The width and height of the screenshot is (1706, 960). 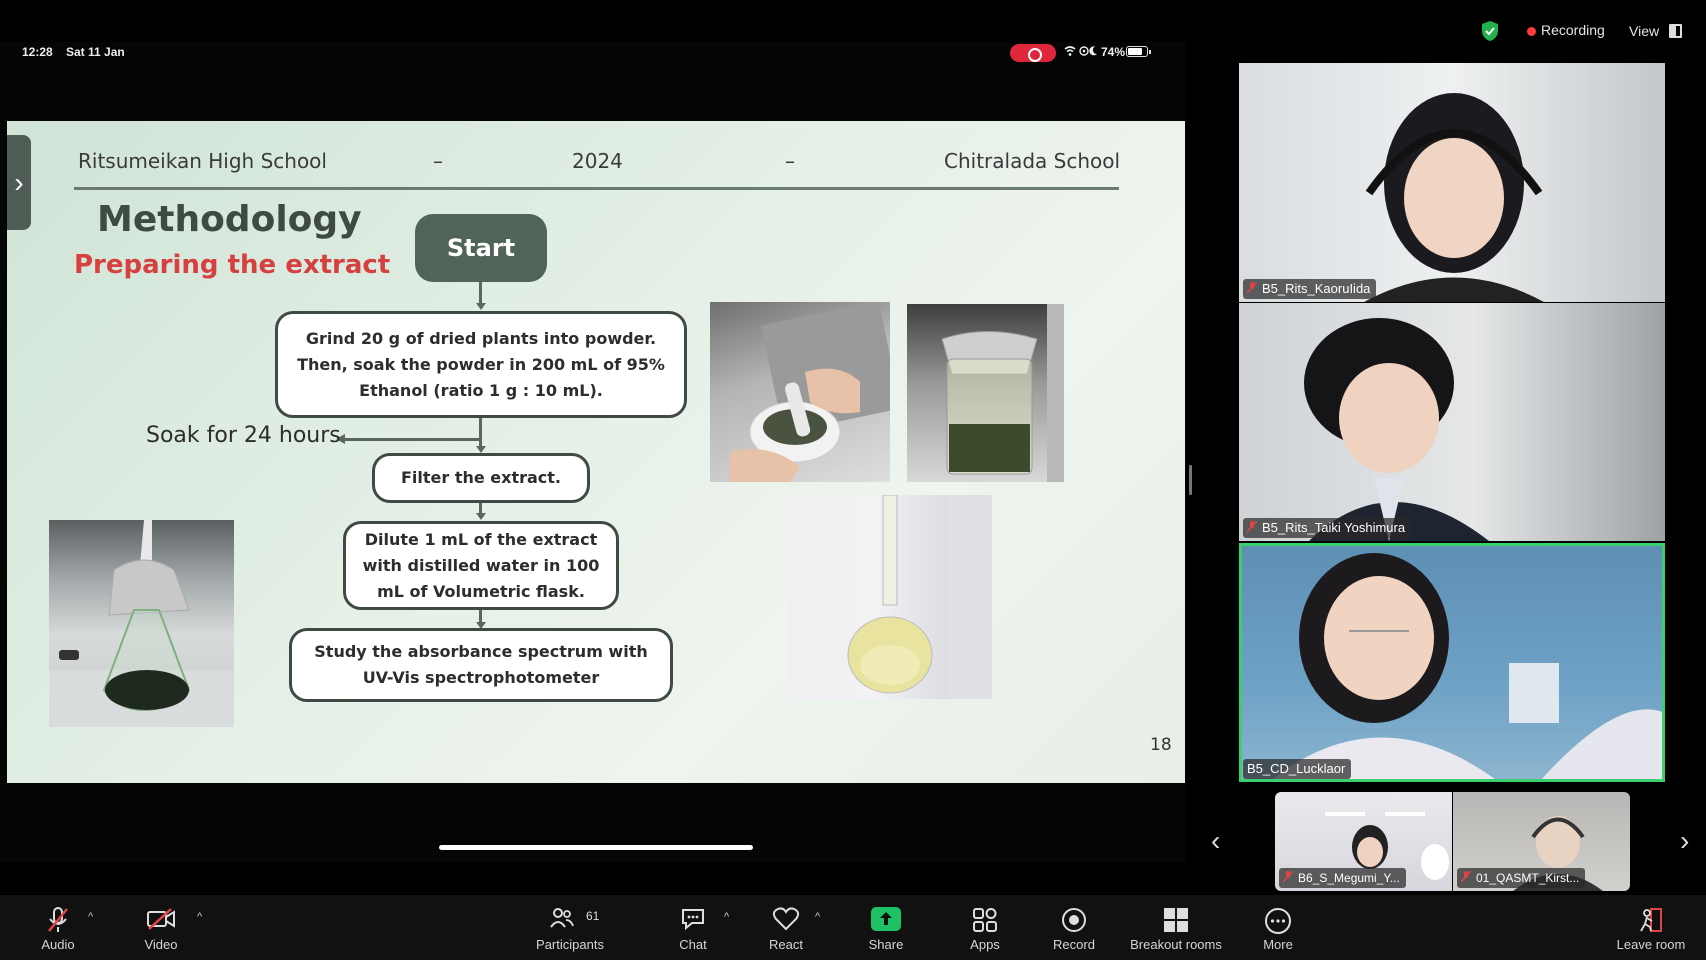 I want to click on audio-options-chevron-icon: ^, so click(x=90, y=917).